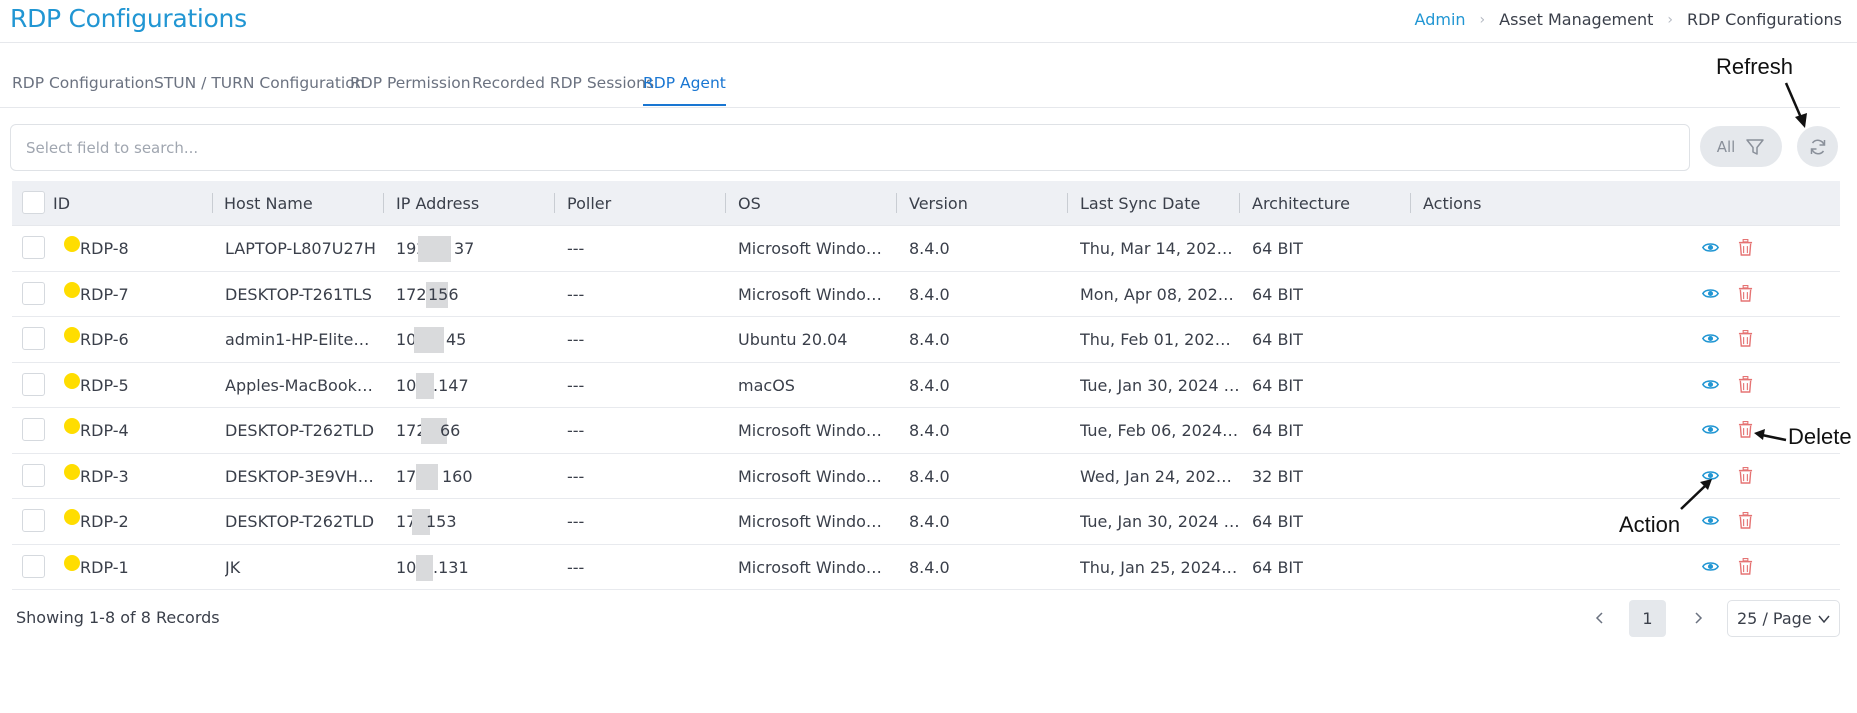  I want to click on filter-icon, so click(1755, 146).